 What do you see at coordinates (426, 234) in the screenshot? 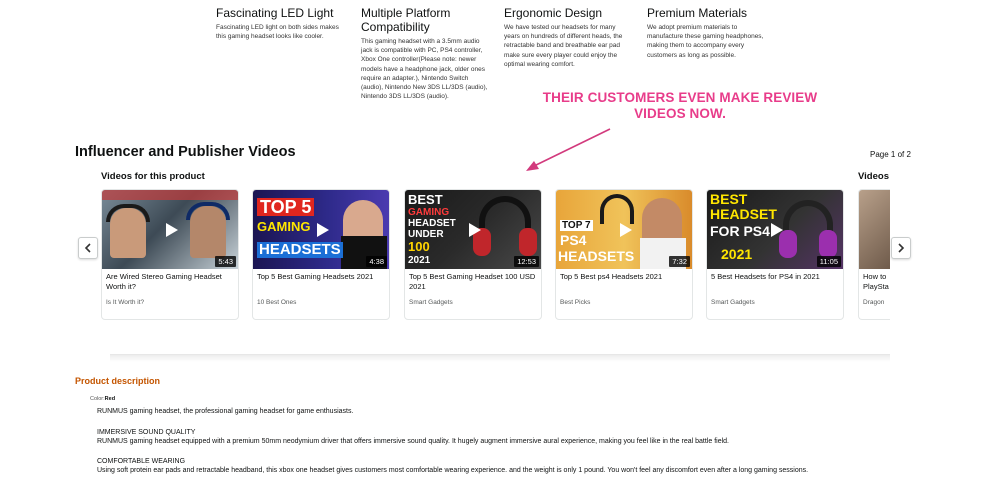
I see `thumb-text: UNDER` at bounding box center [426, 234].